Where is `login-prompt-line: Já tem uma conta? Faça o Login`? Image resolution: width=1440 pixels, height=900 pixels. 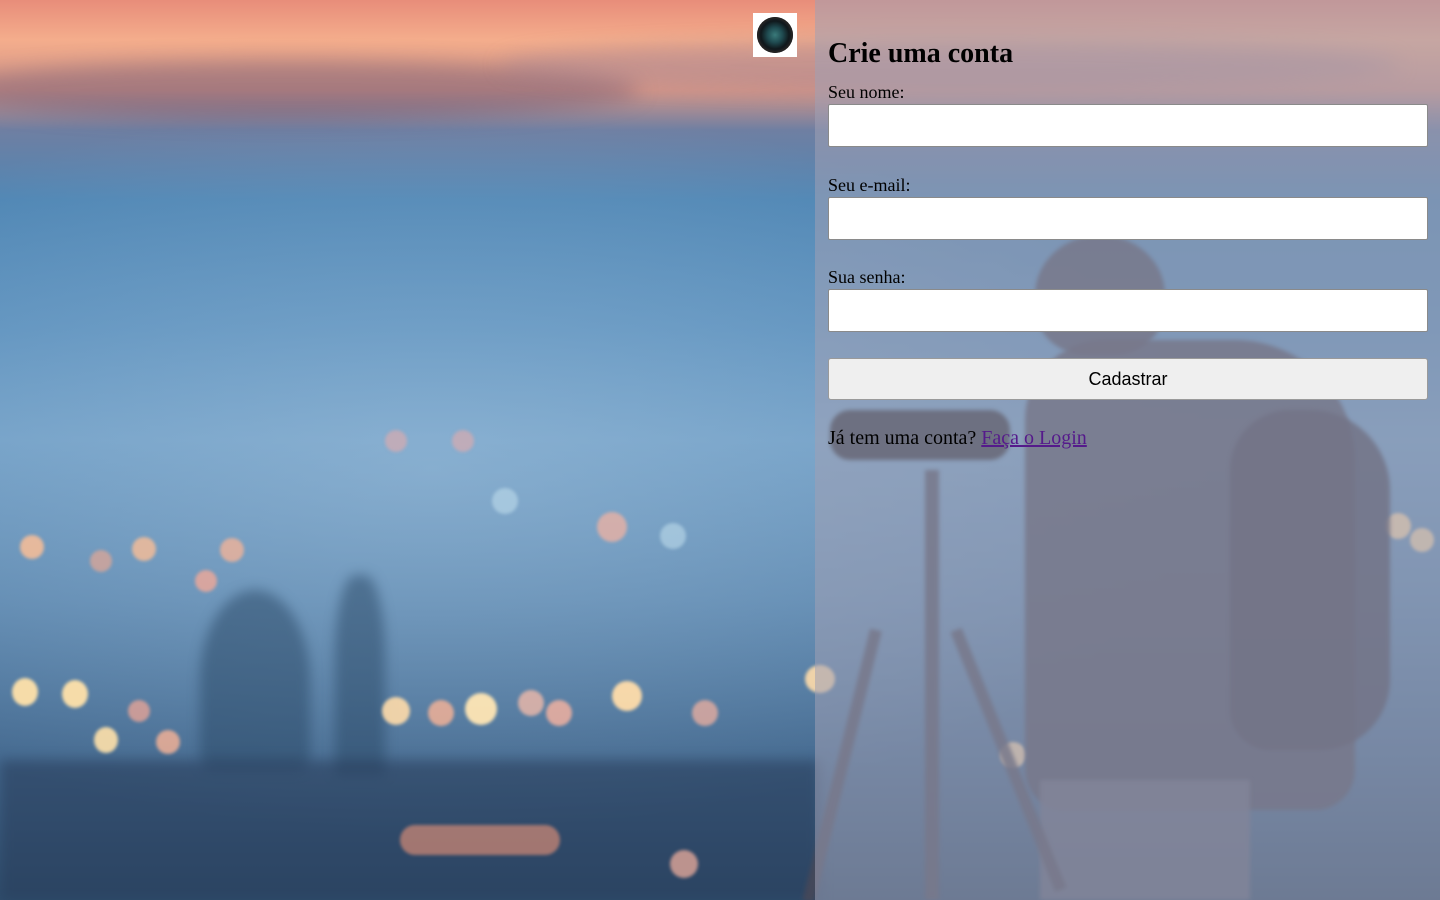 login-prompt-line: Já tem uma conta? Faça o Login is located at coordinates (1128, 438).